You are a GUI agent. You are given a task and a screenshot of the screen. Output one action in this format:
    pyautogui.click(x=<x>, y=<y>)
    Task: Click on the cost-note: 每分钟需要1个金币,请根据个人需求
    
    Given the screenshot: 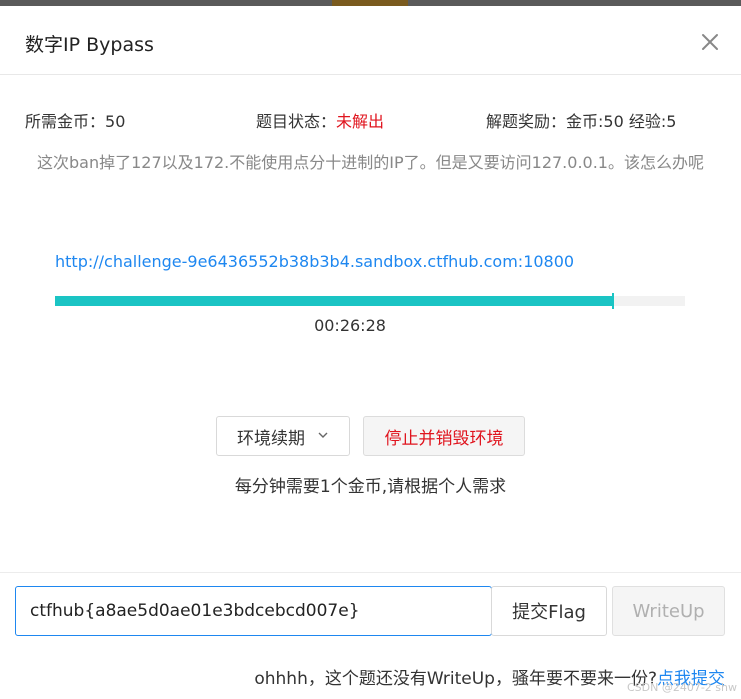 What is the action you would take?
    pyautogui.click(x=370, y=487)
    